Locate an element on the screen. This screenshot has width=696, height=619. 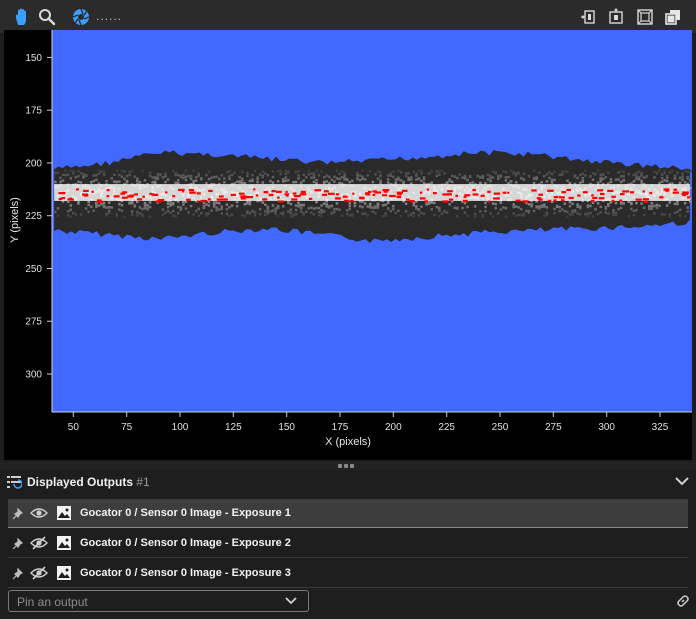
image-icon is located at coordinates (64, 575).